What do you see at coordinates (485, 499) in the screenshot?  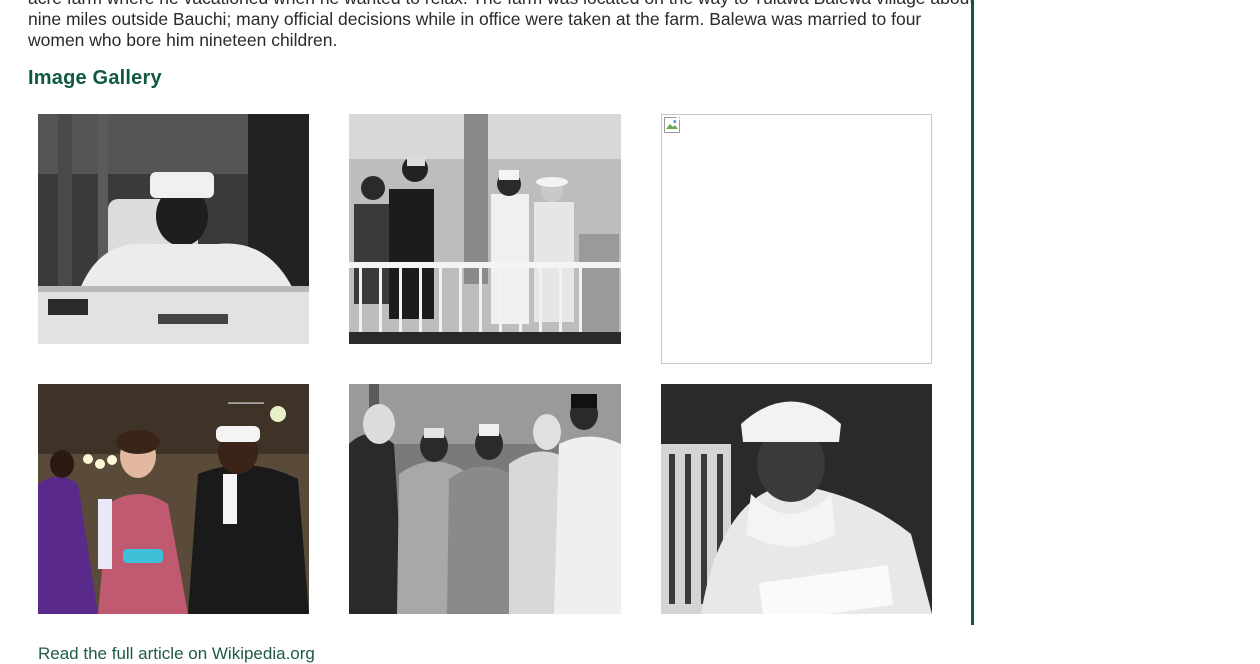 I see `gallery-photo-group-handshake` at bounding box center [485, 499].